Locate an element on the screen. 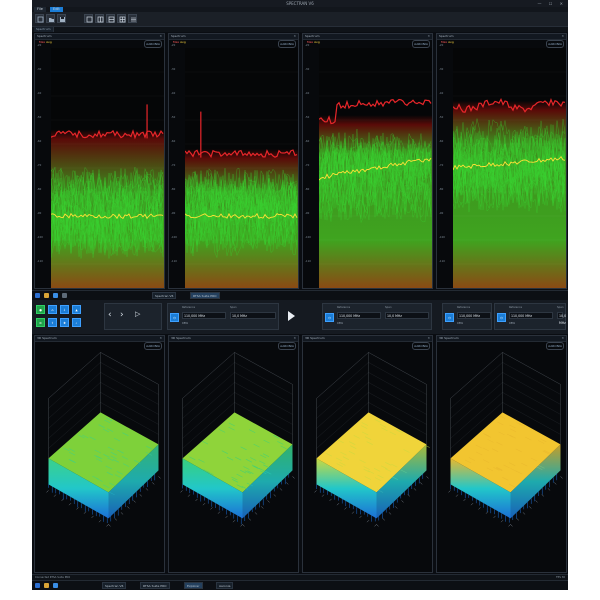 The height and width of the screenshot is (600, 600). chevron-right-icon: › is located at coordinates (122, 315).